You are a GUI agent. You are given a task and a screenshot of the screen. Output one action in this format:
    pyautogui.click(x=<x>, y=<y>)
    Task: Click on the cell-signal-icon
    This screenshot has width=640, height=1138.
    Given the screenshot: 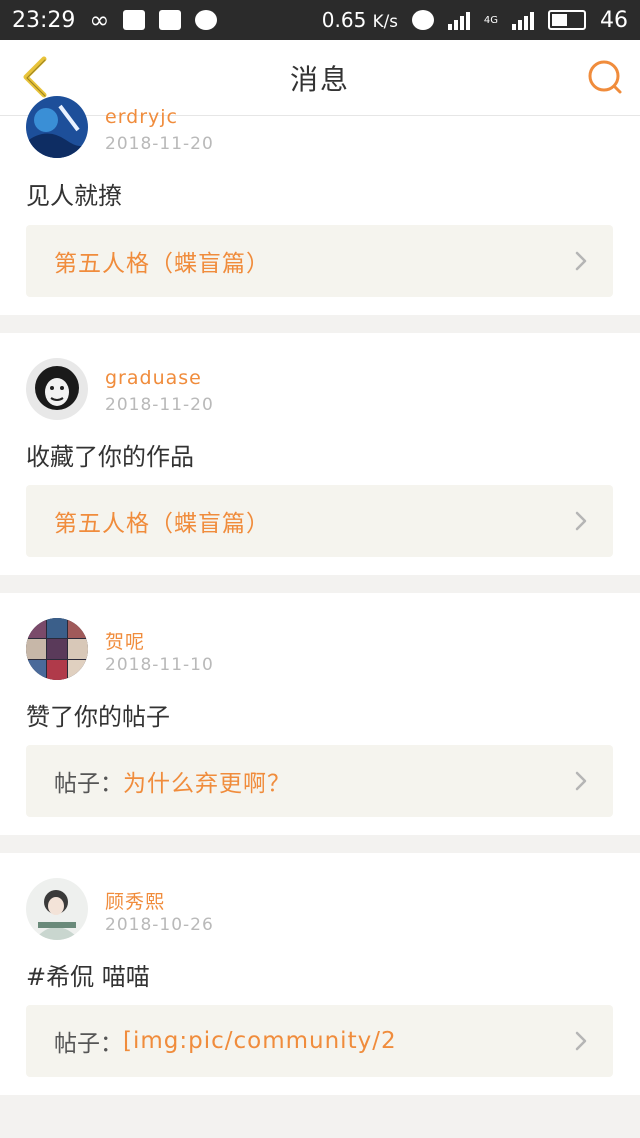 What is the action you would take?
    pyautogui.click(x=523, y=20)
    